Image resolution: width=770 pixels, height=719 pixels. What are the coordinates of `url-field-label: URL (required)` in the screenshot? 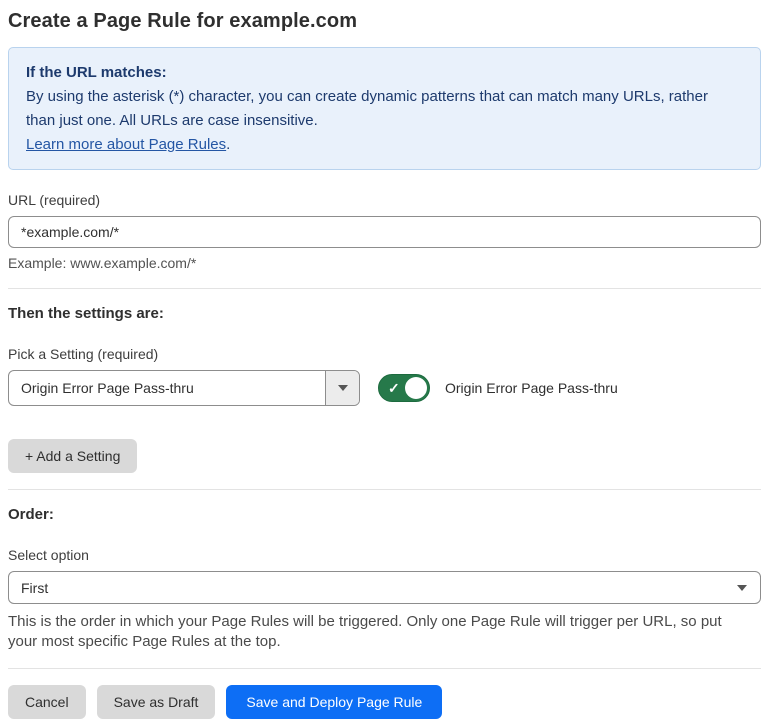 It's located at (54, 200).